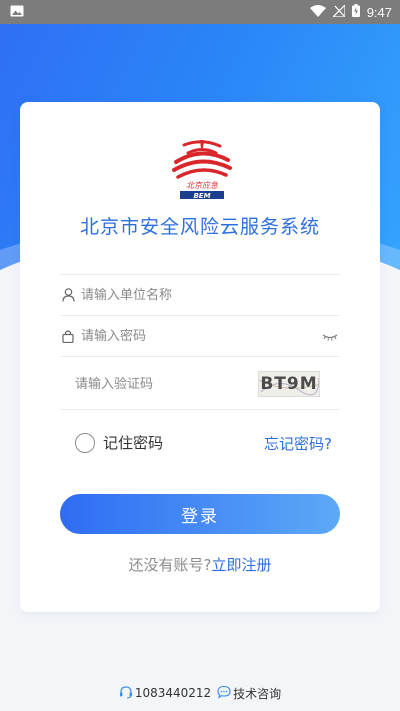  What do you see at coordinates (201, 196) in the screenshot?
I see `logo-subtext: BEM` at bounding box center [201, 196].